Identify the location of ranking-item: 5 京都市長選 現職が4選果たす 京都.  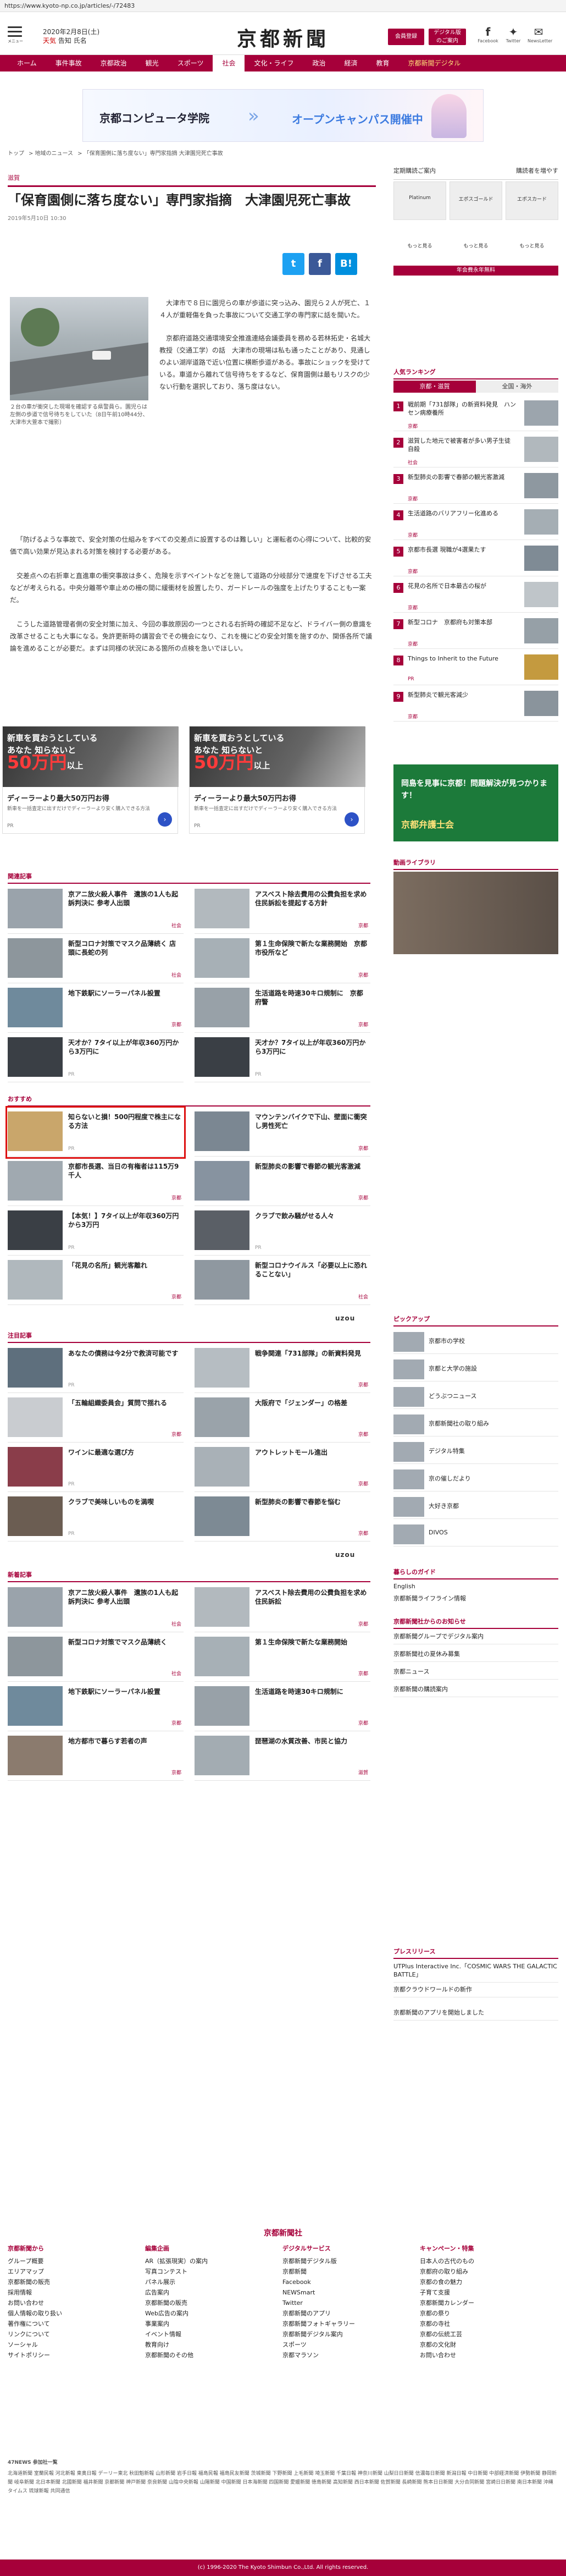
(475, 559).